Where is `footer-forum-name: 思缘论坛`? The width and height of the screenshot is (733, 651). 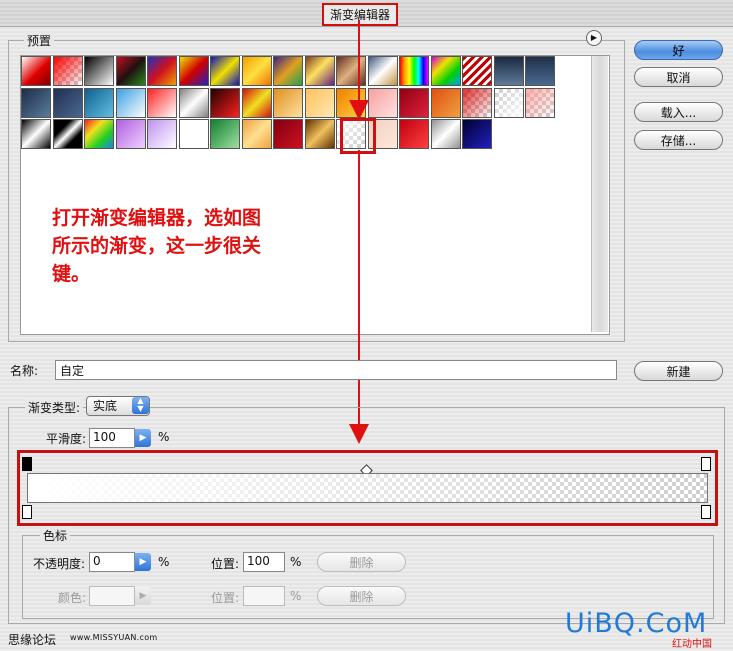
footer-forum-name: 思缘论坛 is located at coordinates (32, 640).